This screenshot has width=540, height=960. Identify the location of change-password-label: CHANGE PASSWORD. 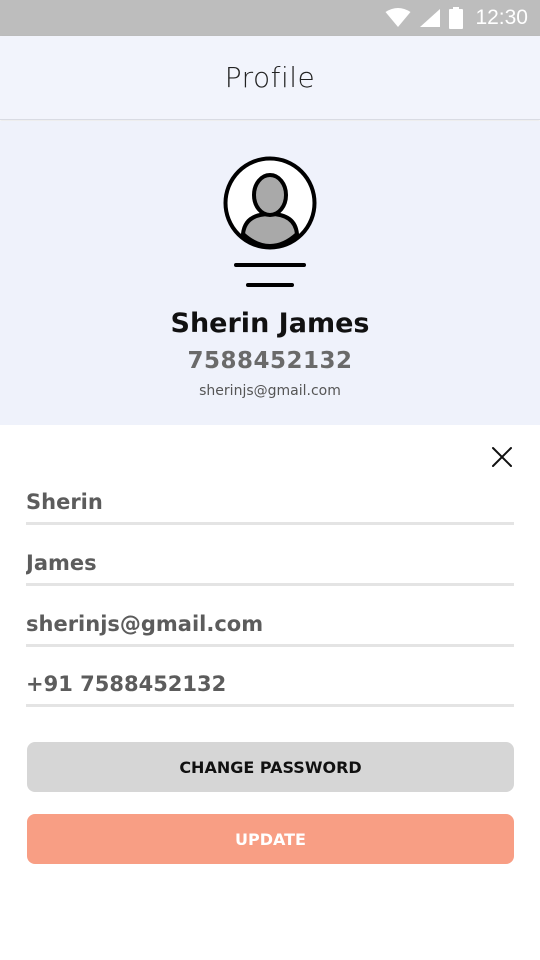
(270, 767).